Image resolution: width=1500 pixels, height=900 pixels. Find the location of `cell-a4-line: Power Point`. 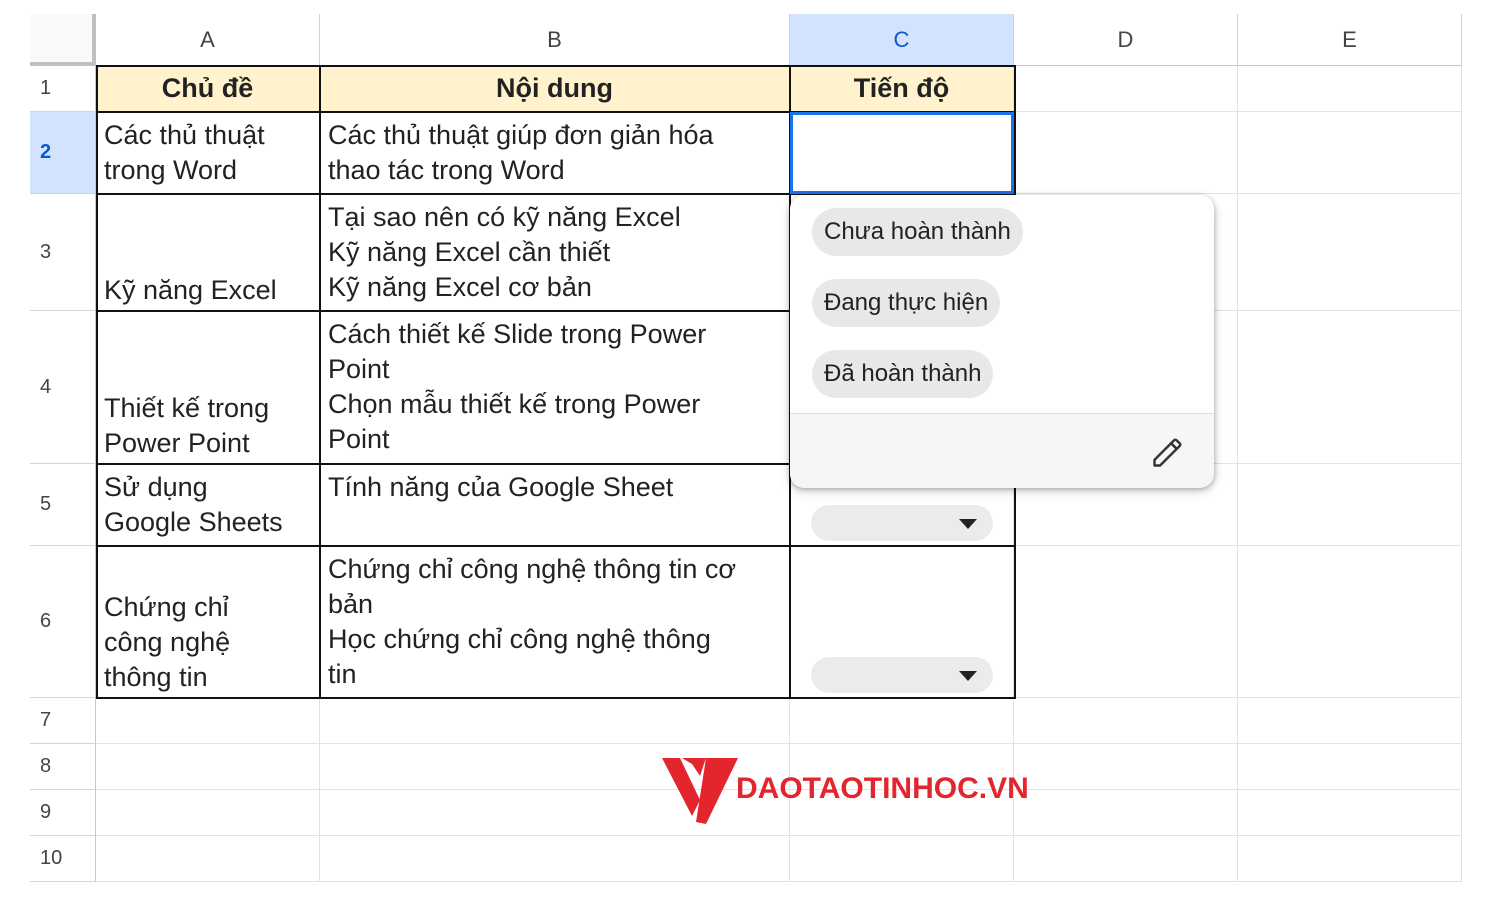

cell-a4-line: Power Point is located at coordinates (177, 443).